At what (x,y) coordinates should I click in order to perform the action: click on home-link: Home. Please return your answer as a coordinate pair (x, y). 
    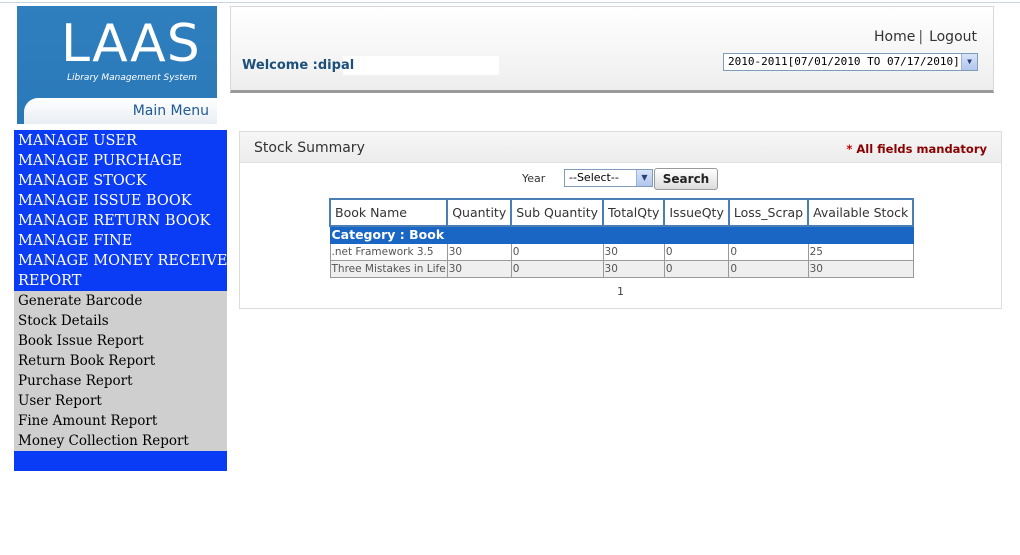
    Looking at the image, I should click on (894, 37).